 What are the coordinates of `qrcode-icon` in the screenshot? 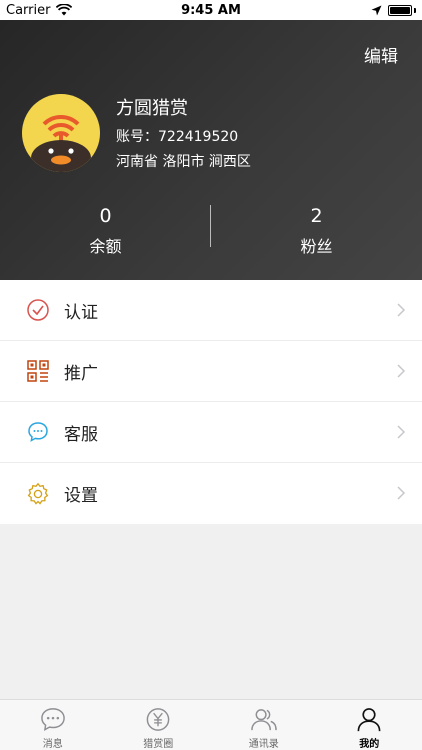 It's located at (38, 371).